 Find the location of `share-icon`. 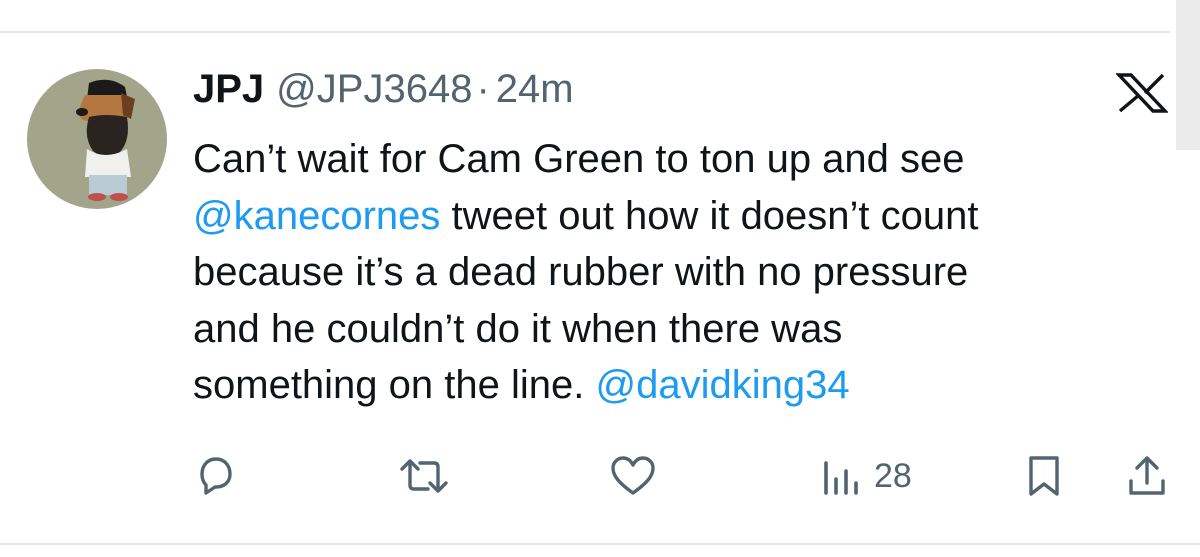

share-icon is located at coordinates (1147, 475).